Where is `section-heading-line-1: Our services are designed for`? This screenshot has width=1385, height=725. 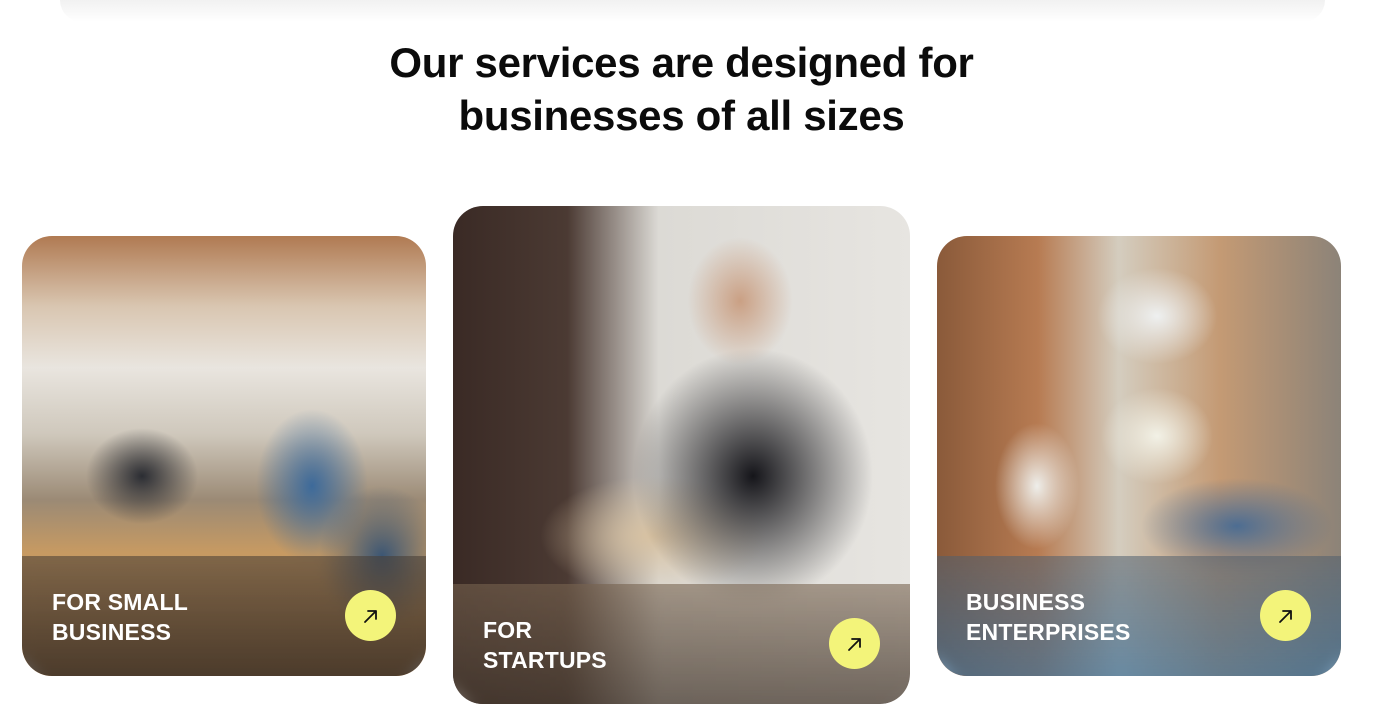 section-heading-line-1: Our services are designed for is located at coordinates (681, 62).